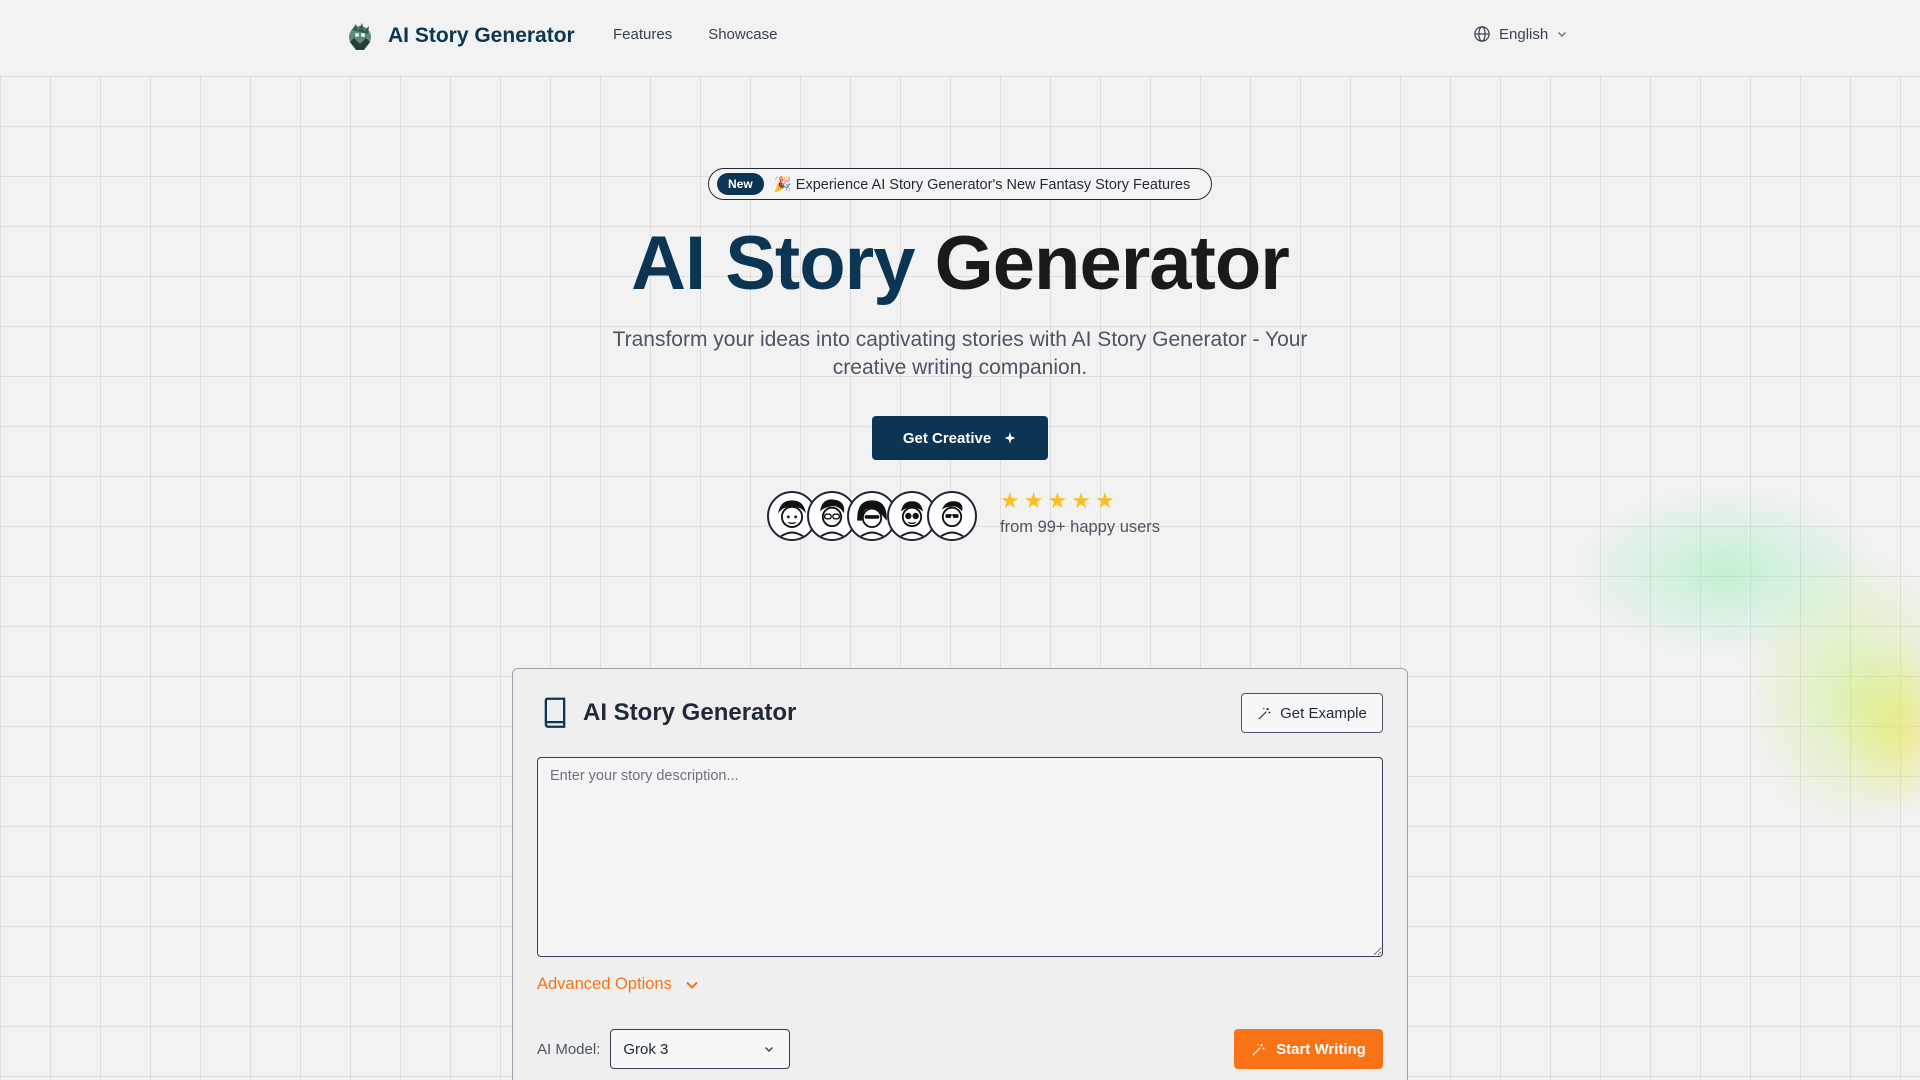  Describe the element at coordinates (1482, 34) in the screenshot. I see `globe-icon` at that location.